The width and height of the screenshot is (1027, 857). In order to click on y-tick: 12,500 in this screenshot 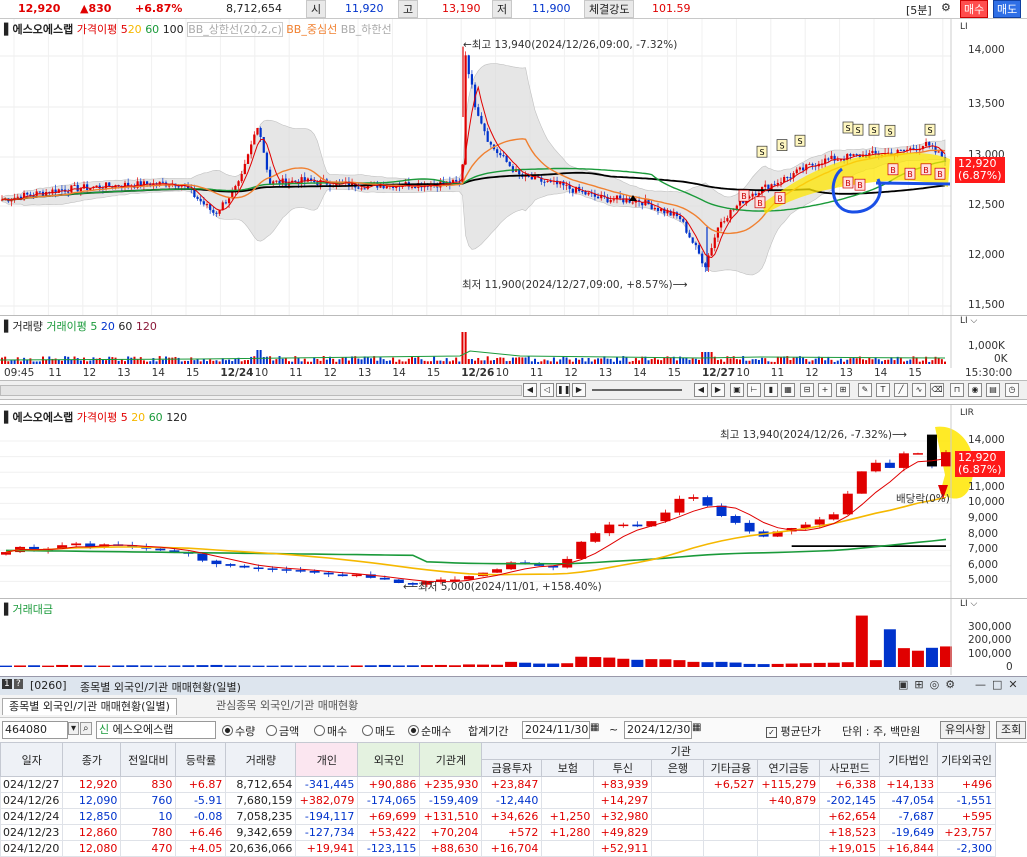, I will do `click(986, 205)`.